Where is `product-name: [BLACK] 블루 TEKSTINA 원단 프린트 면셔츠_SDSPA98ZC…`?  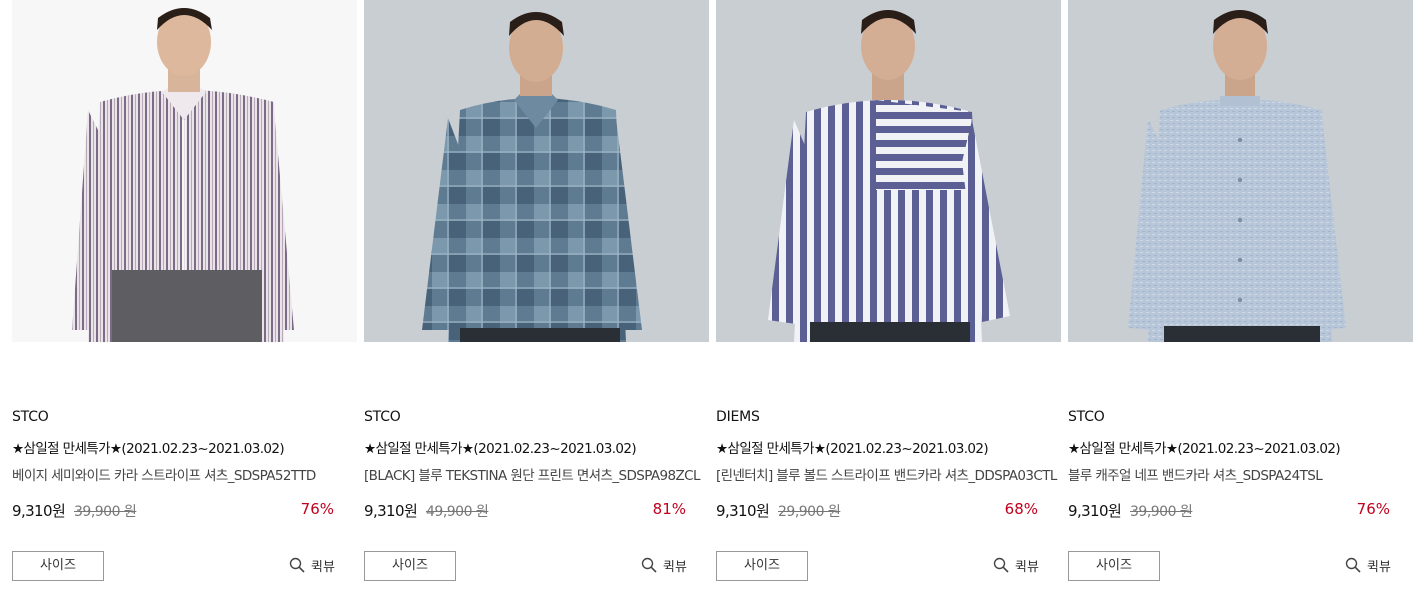
product-name: [BLACK] 블루 TEKSTINA 원단 프린트 면셔츠_SDSPA98ZC… is located at coordinates (532, 474).